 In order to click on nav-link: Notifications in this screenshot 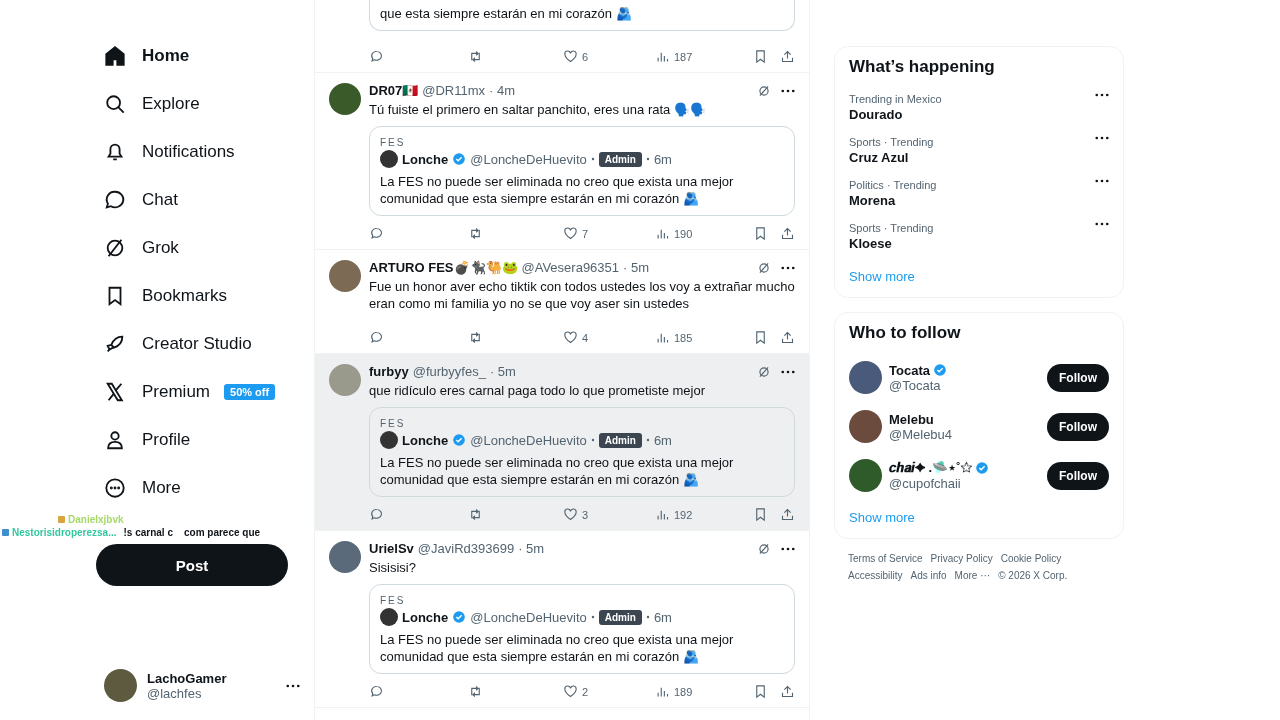, I will do `click(173, 152)`.